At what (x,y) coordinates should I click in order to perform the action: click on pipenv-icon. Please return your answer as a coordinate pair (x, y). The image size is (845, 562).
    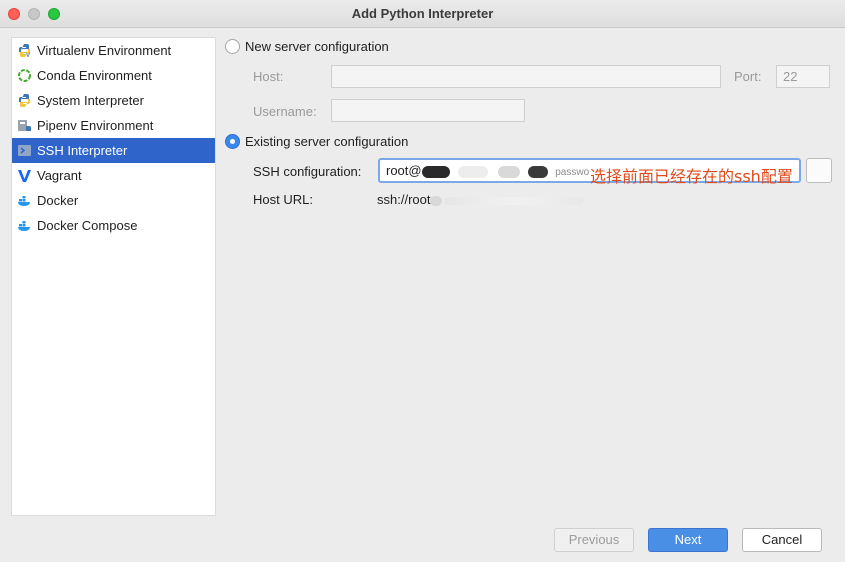
    Looking at the image, I should click on (24, 125).